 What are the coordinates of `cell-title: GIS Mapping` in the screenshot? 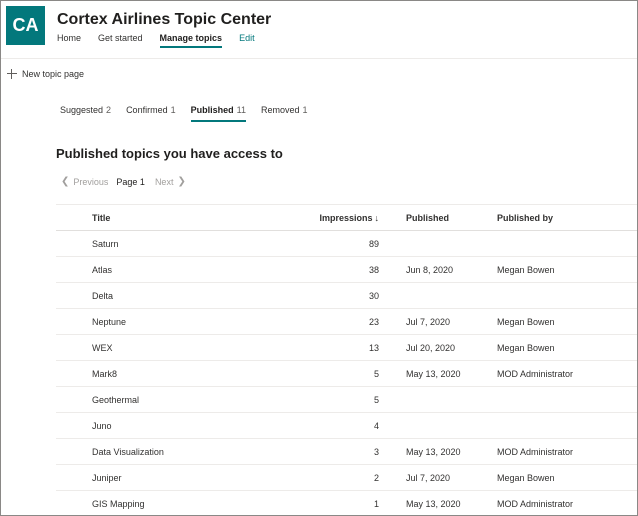 It's located at (171, 502).